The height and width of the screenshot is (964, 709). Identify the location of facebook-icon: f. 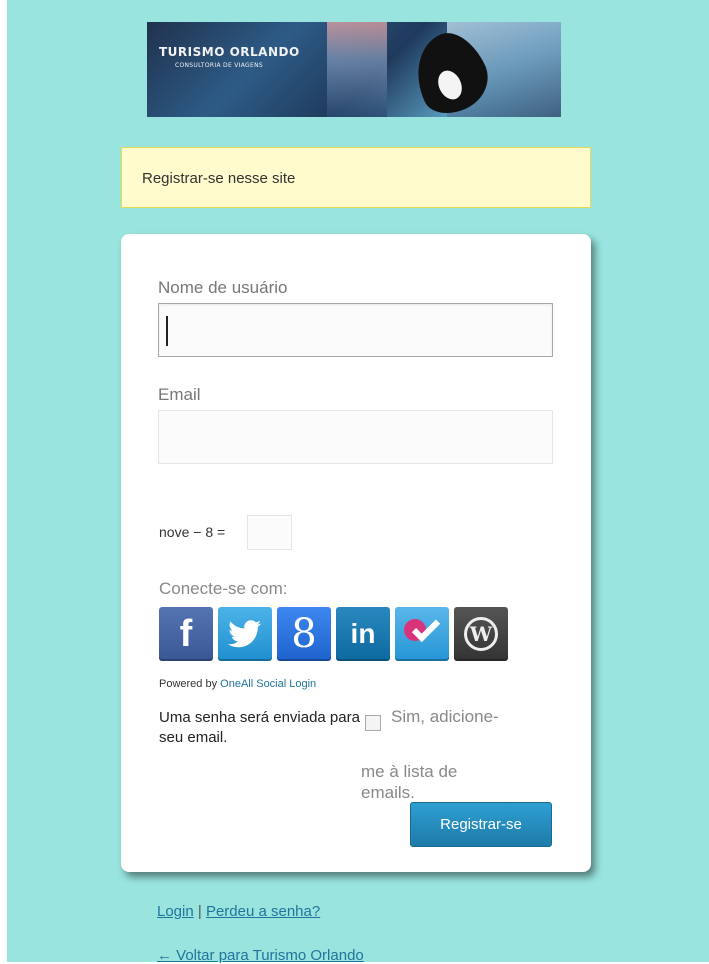
(186, 633).